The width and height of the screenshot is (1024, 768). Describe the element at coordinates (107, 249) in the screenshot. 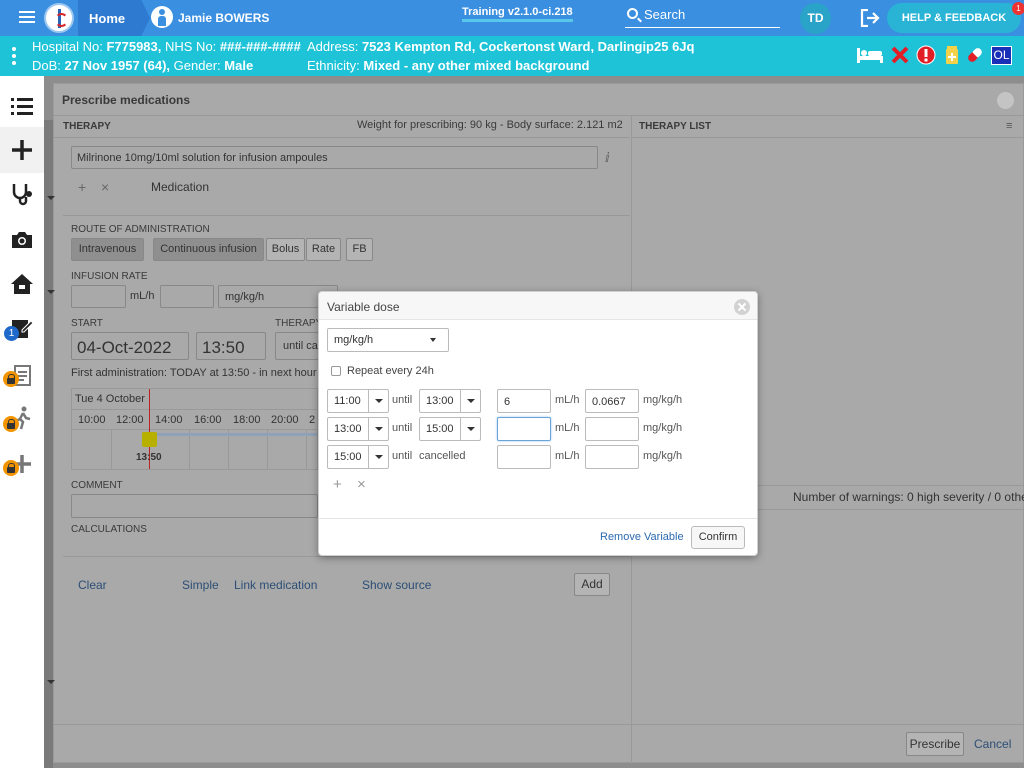

I see `intravenous-button: Intravenous` at that location.